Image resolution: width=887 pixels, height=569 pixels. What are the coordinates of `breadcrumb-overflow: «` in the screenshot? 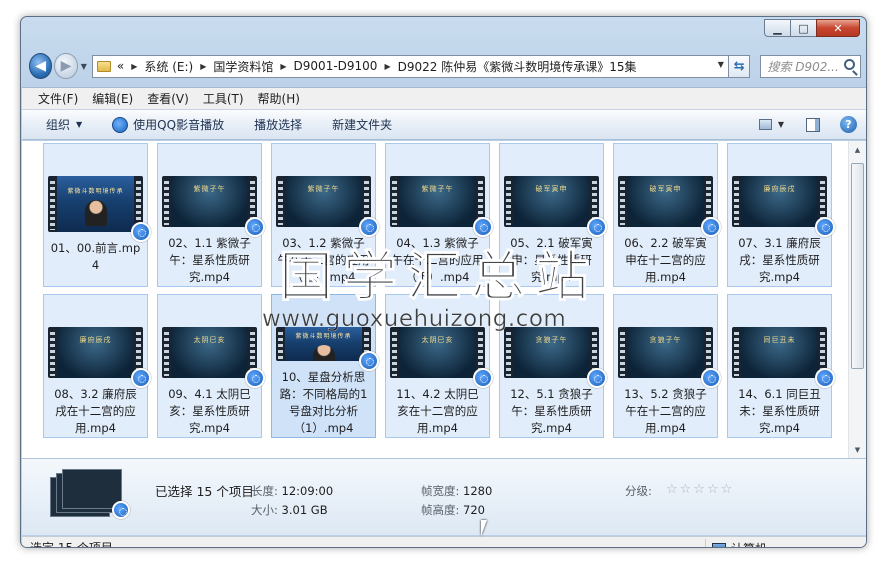 It's located at (120, 66).